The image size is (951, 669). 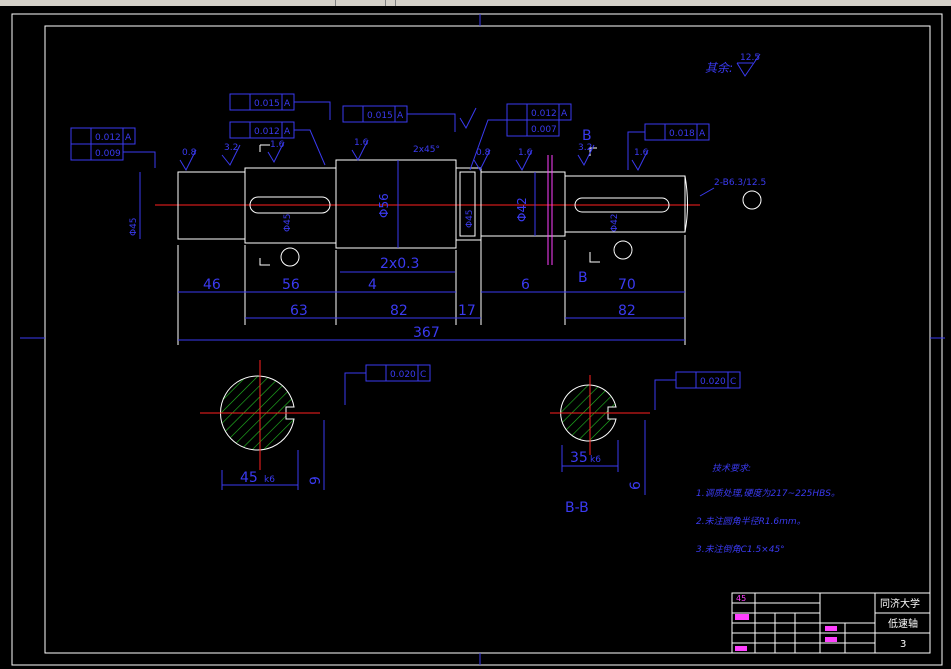 I want to click on svg-text: 35, so click(x=579, y=458).